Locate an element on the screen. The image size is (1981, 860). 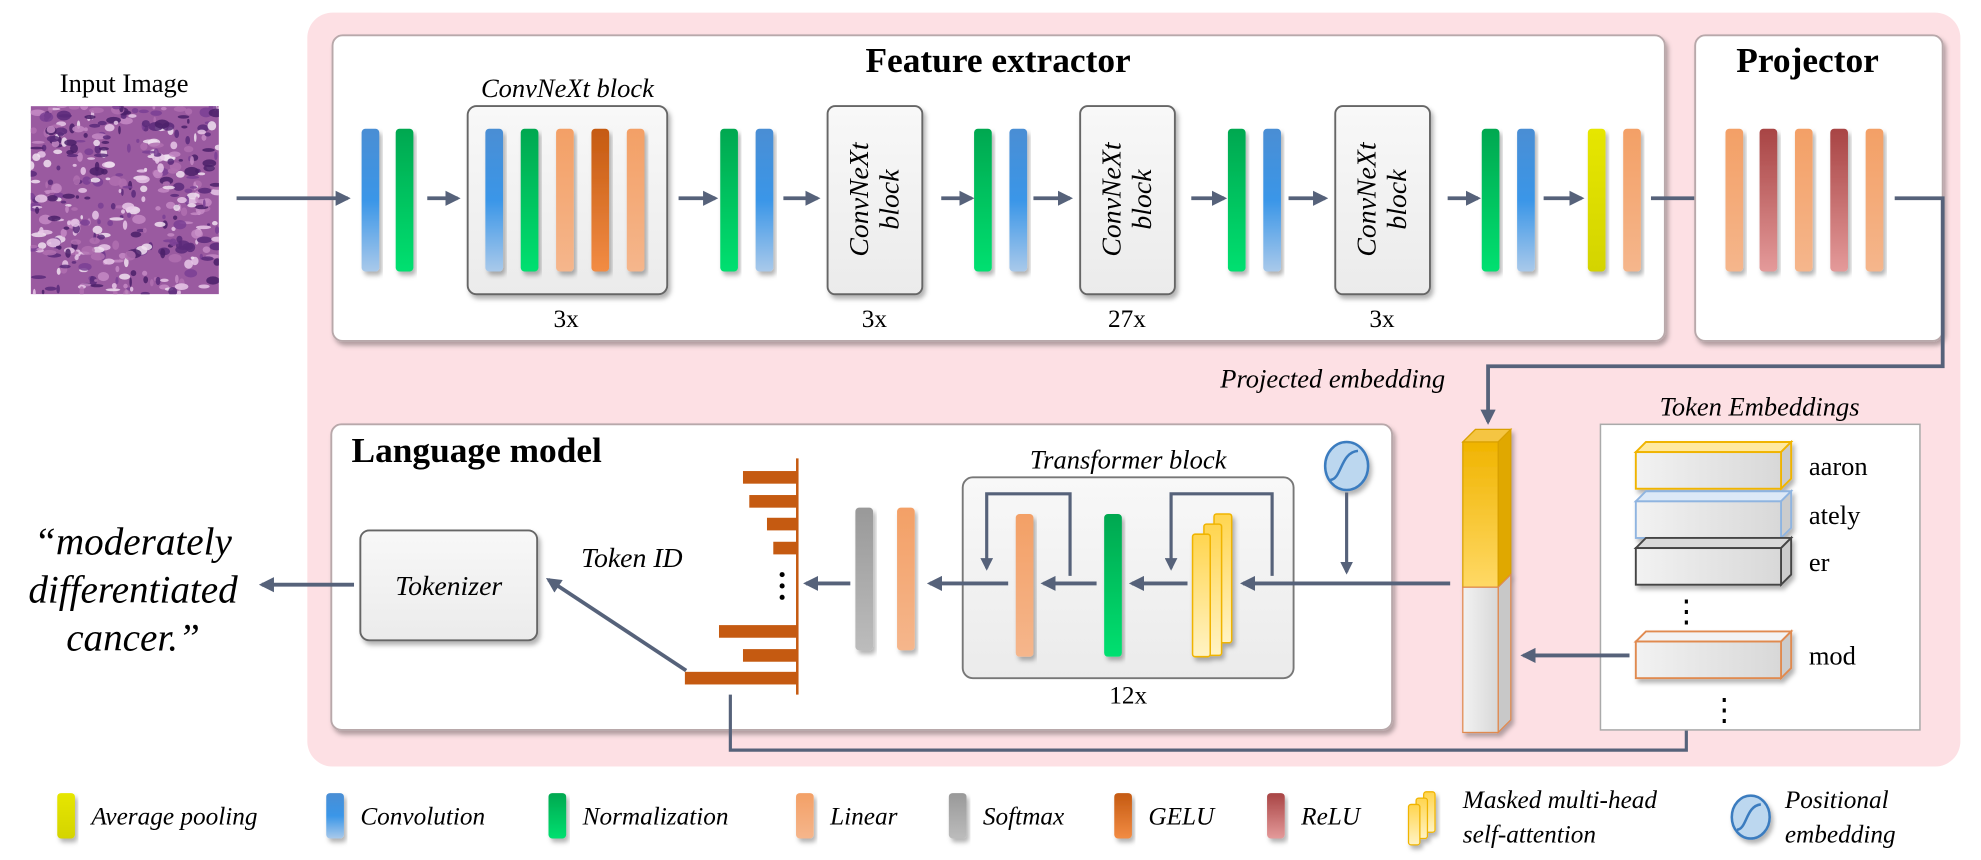
projected-embedding-vector is located at coordinates (1487, 508).